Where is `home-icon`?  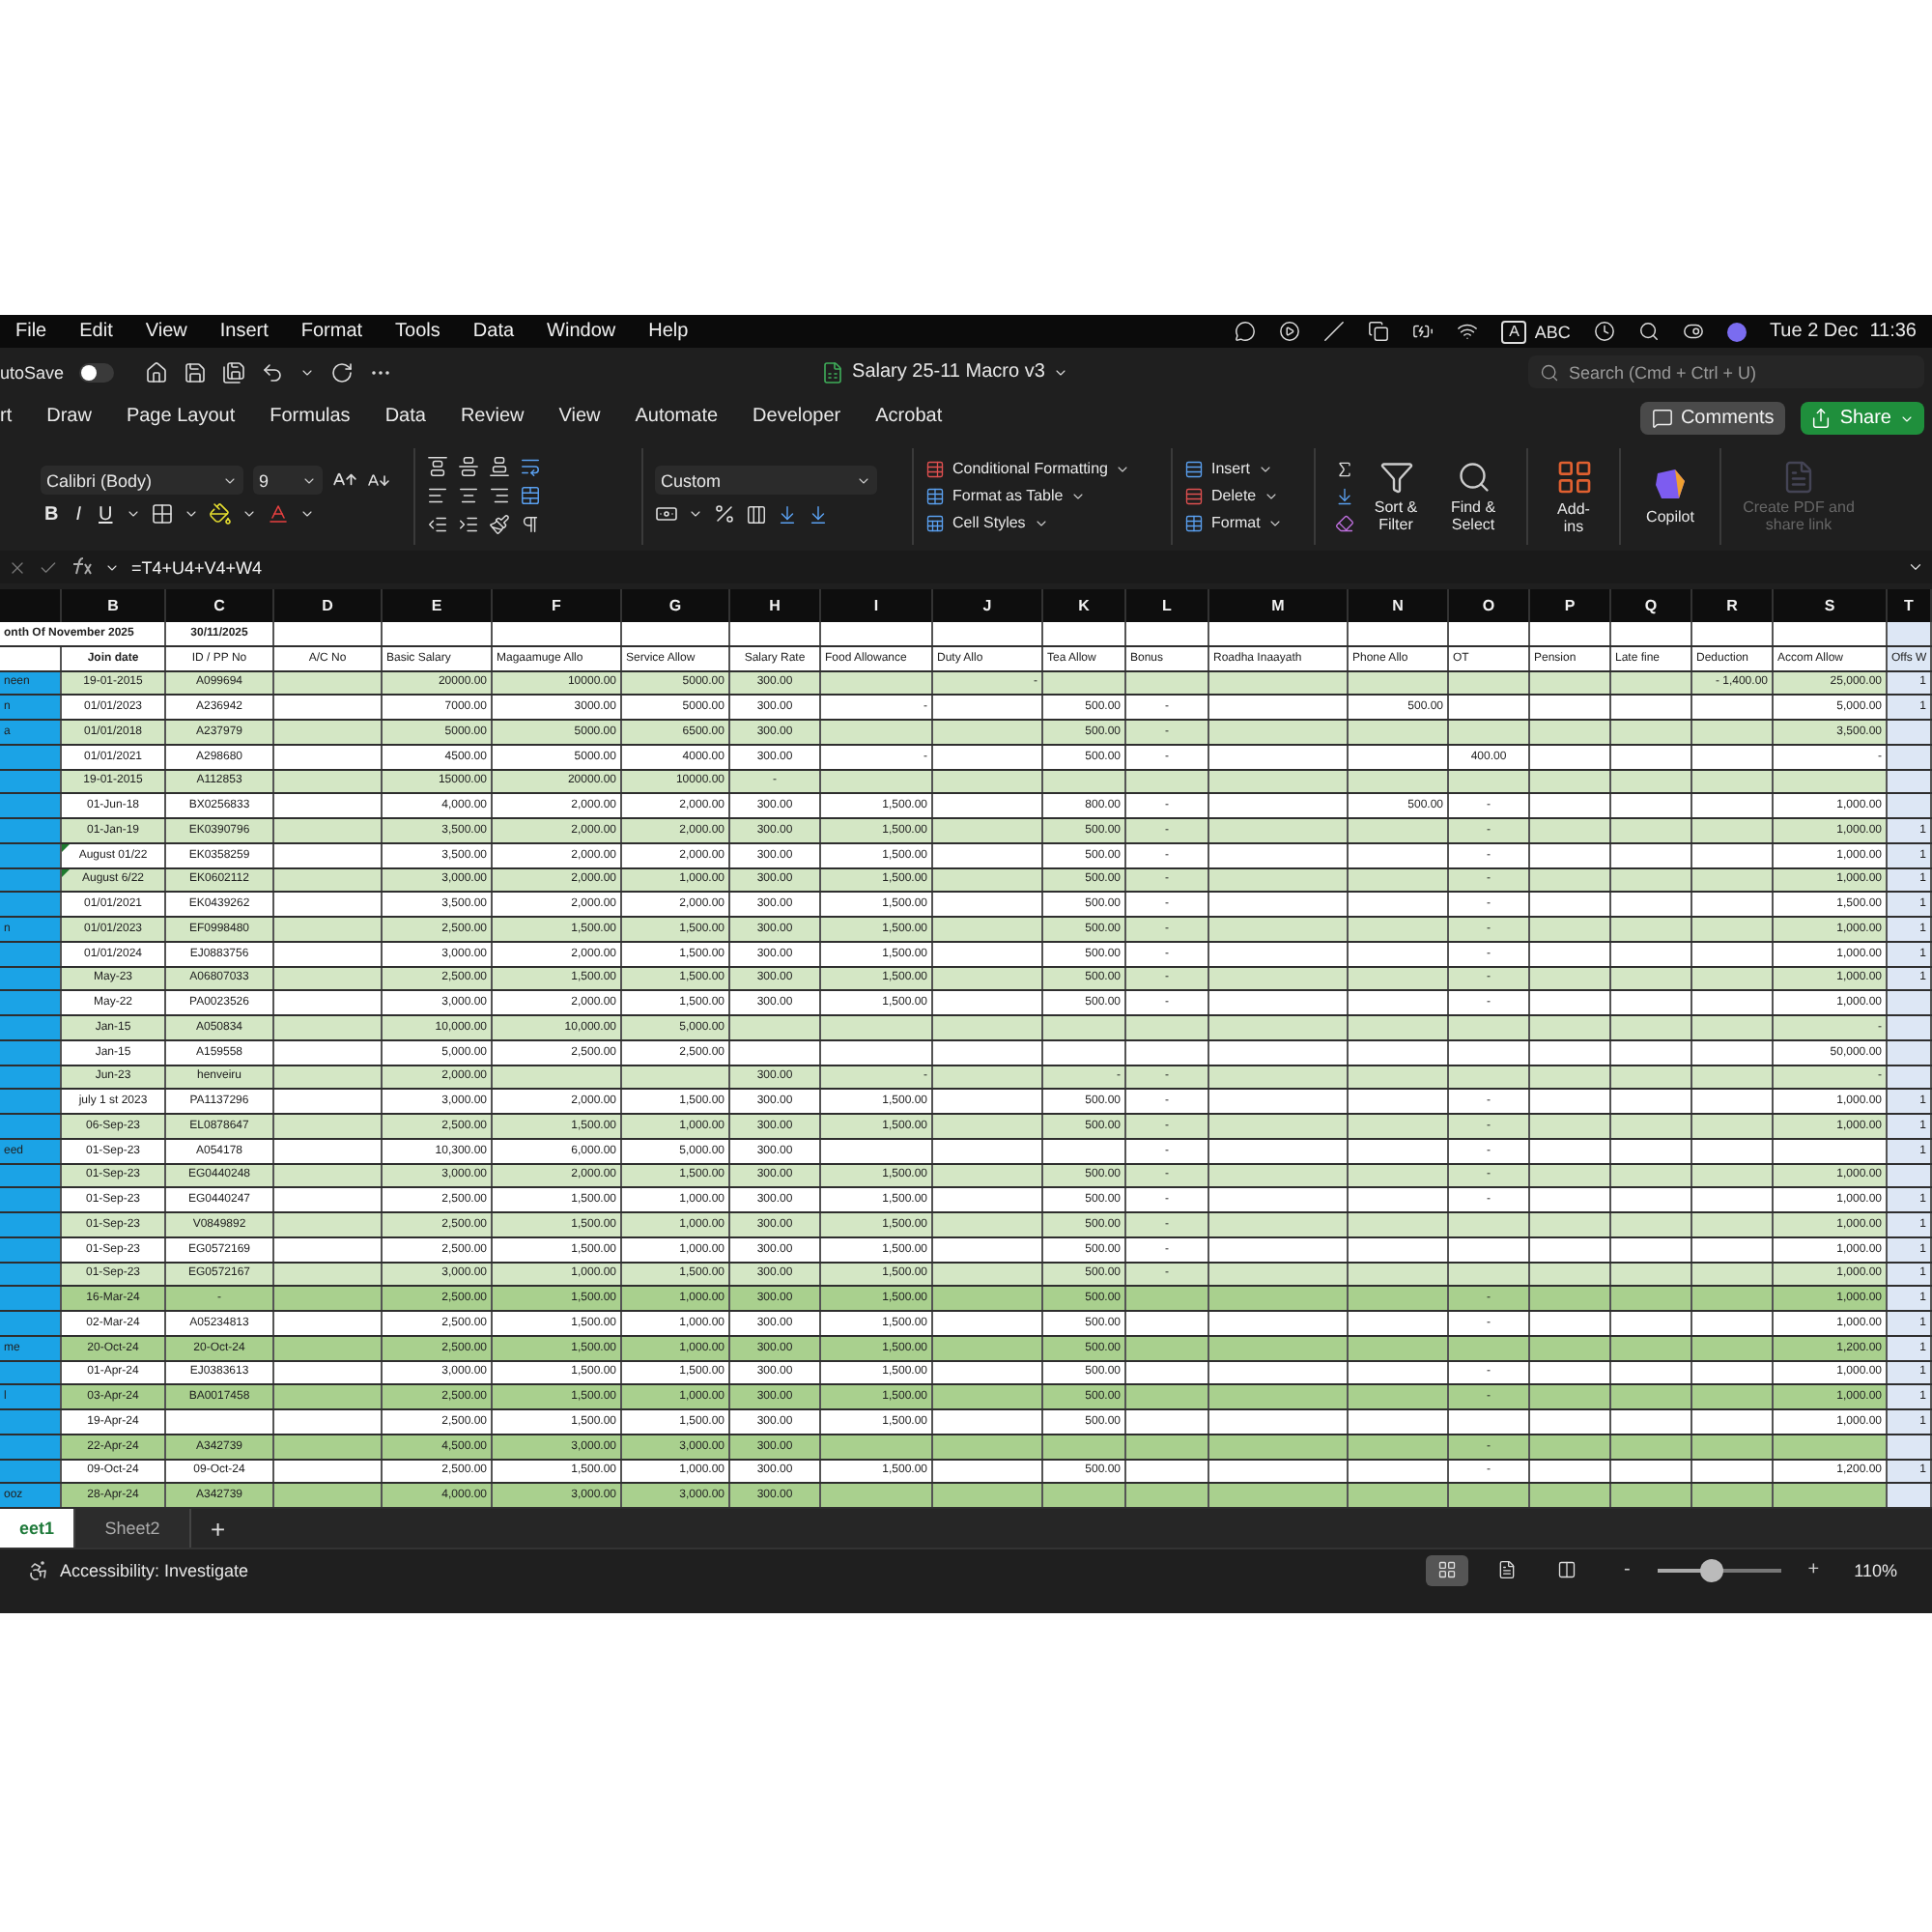 home-icon is located at coordinates (157, 372).